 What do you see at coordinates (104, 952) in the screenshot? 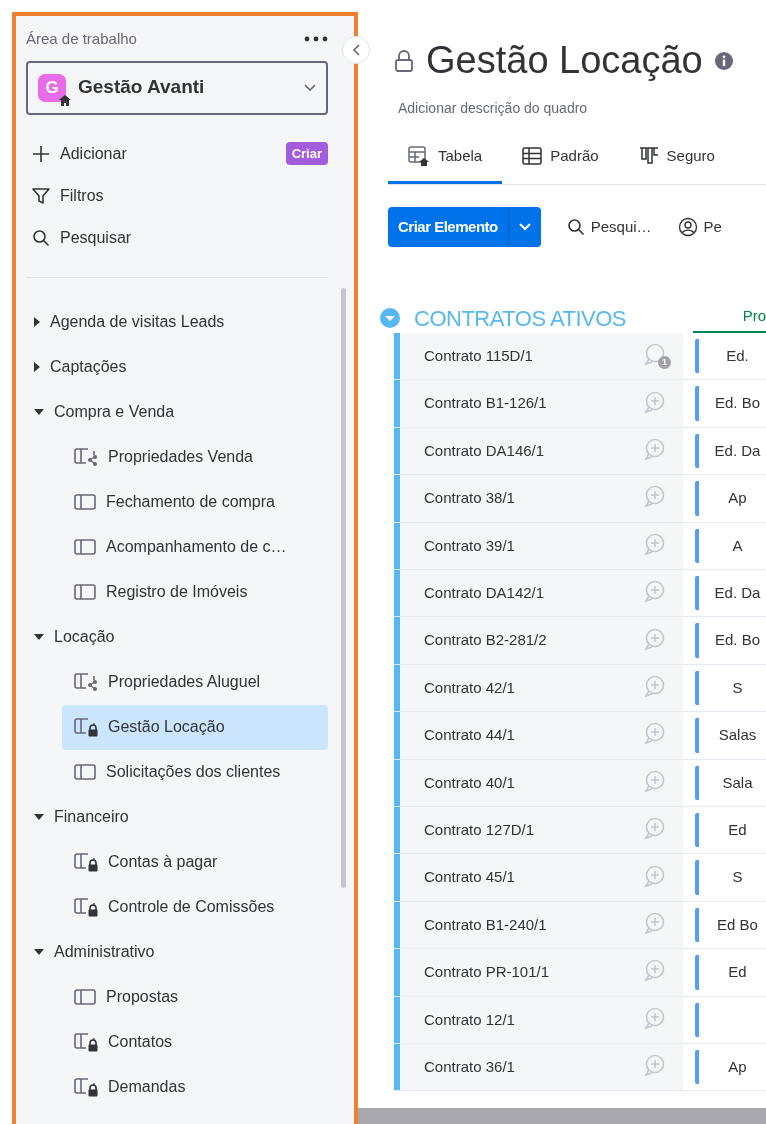
I see `folder-label: Administrativo` at bounding box center [104, 952].